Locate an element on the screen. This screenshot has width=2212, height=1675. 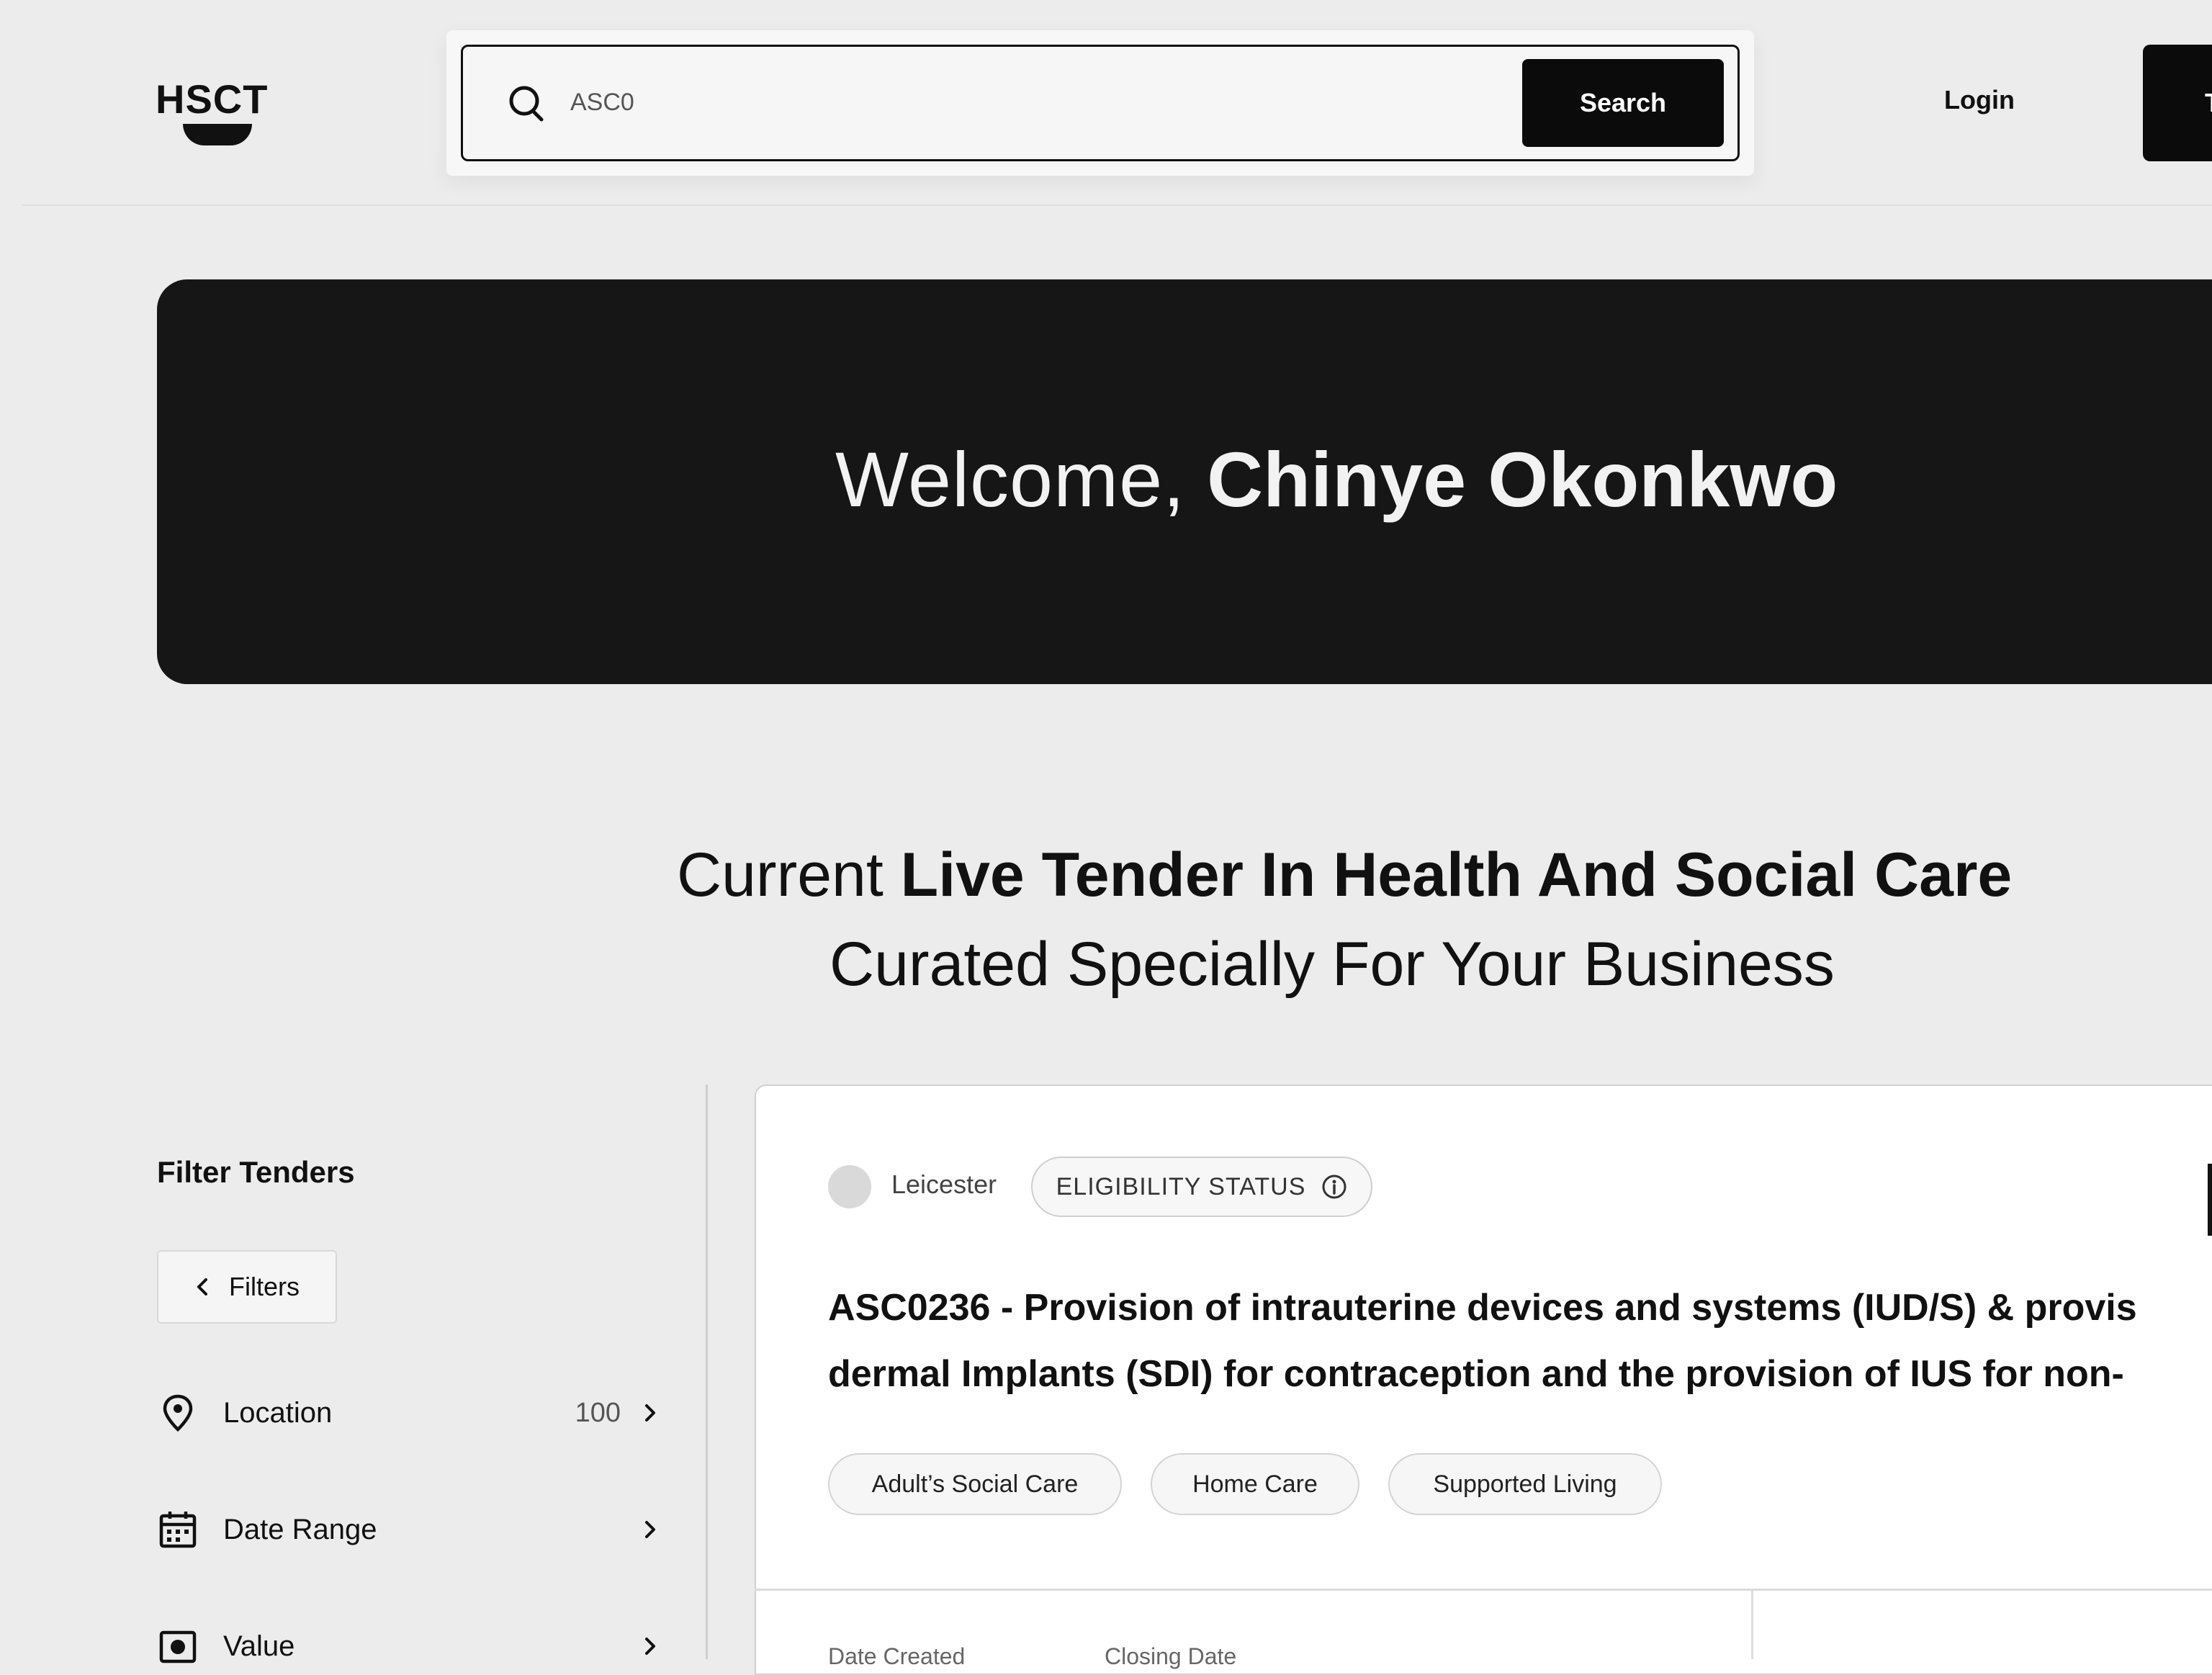
eligibility-status-label: ELIGIBILITY STATUS is located at coordinates (1181, 1186).